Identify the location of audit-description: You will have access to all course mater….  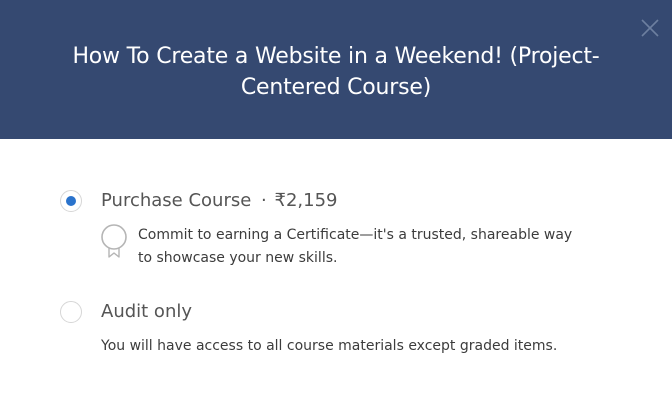
(329, 346).